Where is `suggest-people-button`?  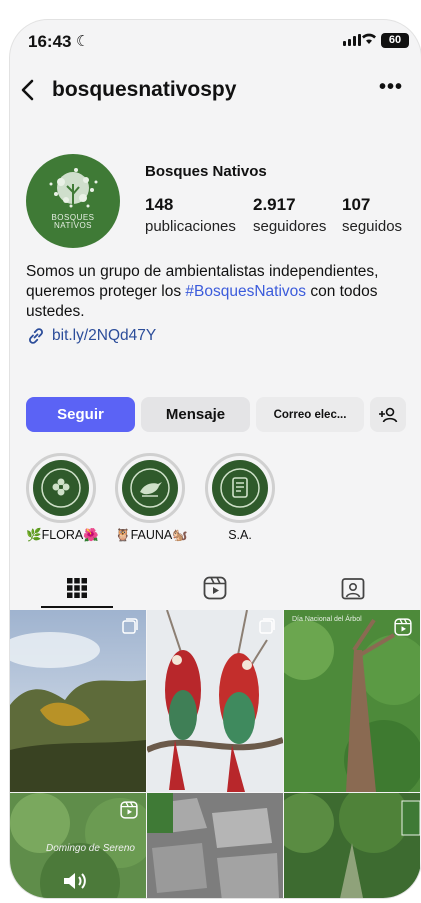
suggest-people-button is located at coordinates (388, 414).